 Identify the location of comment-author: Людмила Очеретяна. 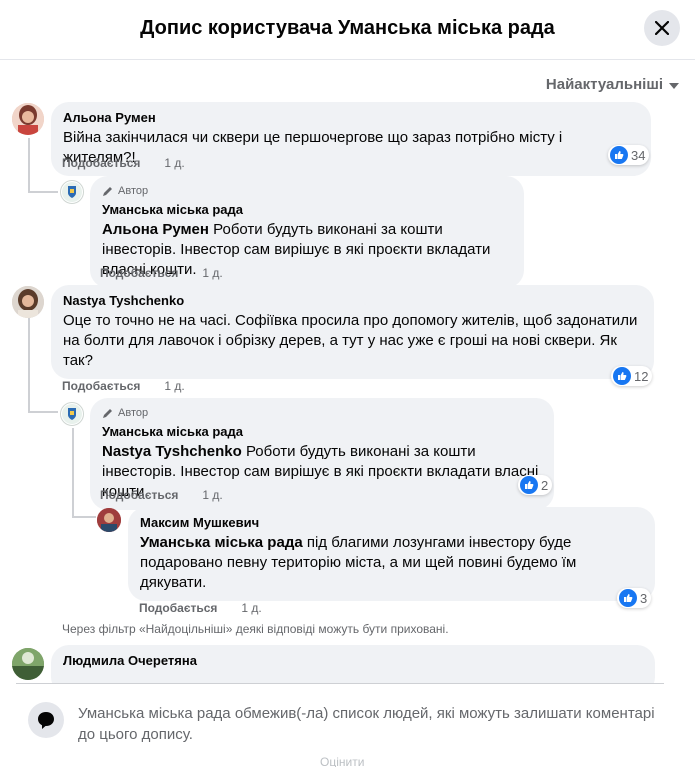
(353, 661).